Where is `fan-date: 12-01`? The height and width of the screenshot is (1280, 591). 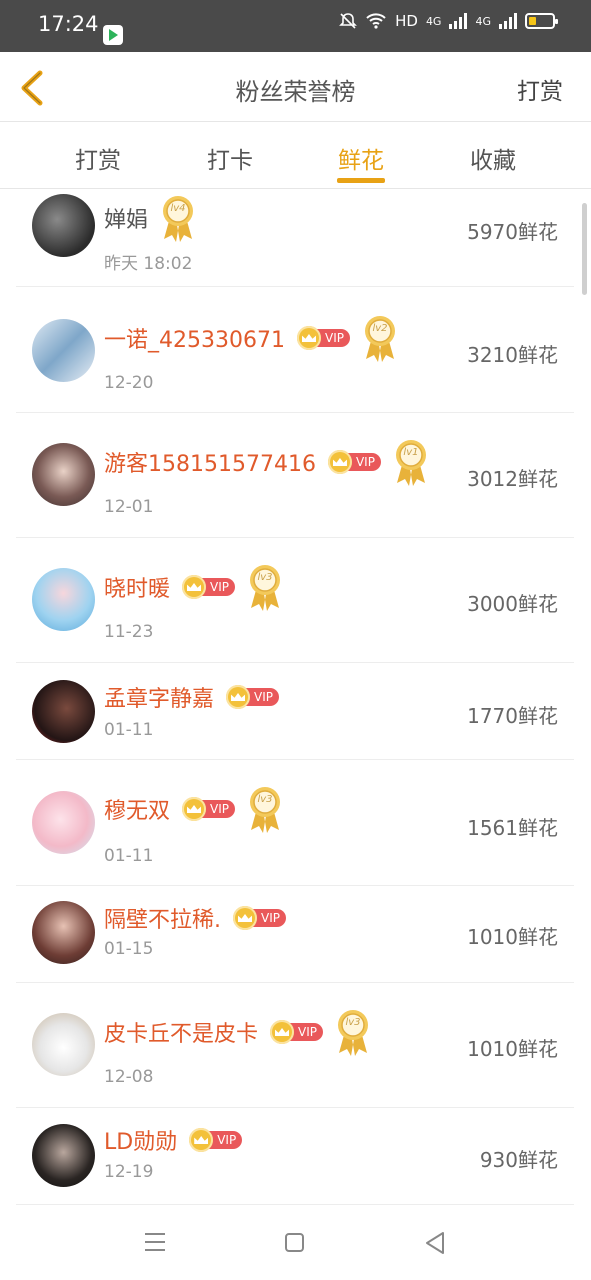 fan-date: 12-01 is located at coordinates (129, 507).